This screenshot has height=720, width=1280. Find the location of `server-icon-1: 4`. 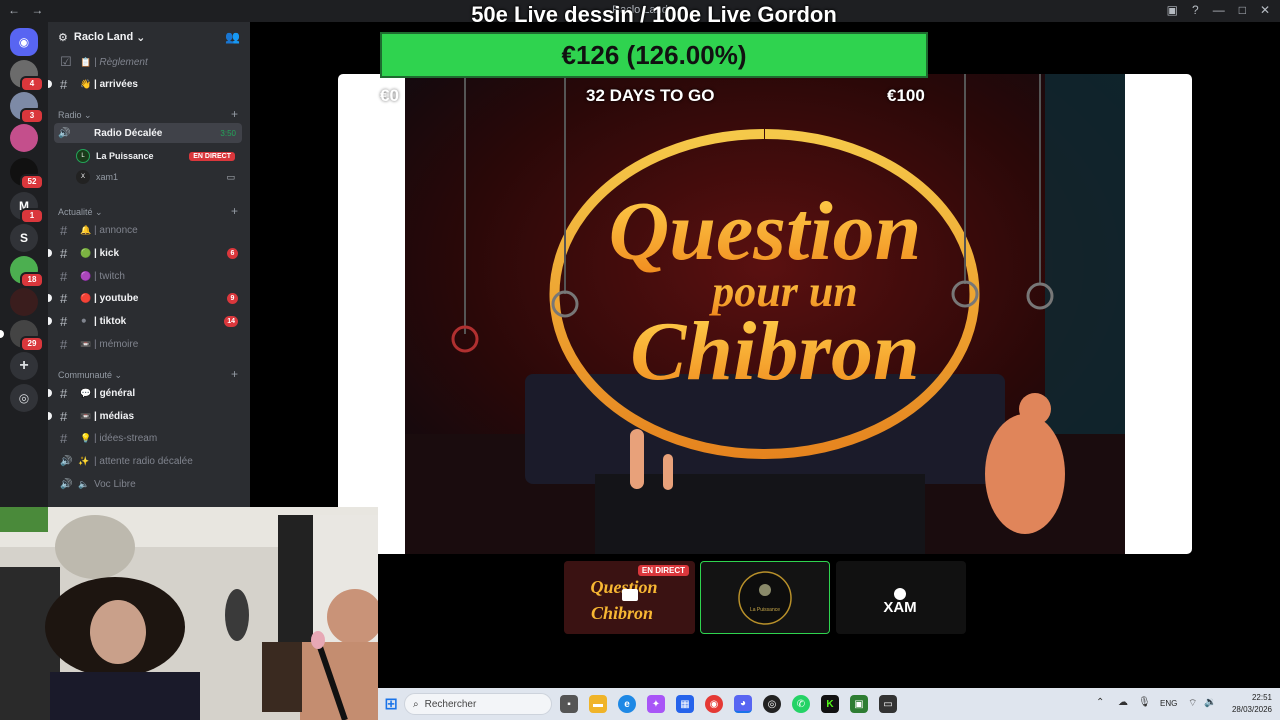

server-icon-1: 4 is located at coordinates (27, 76).